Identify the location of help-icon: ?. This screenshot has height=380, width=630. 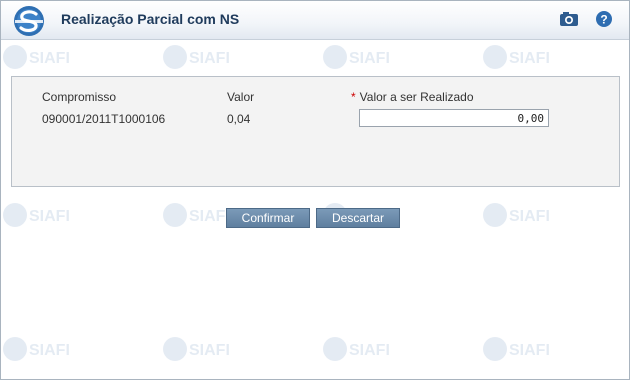
(604, 19).